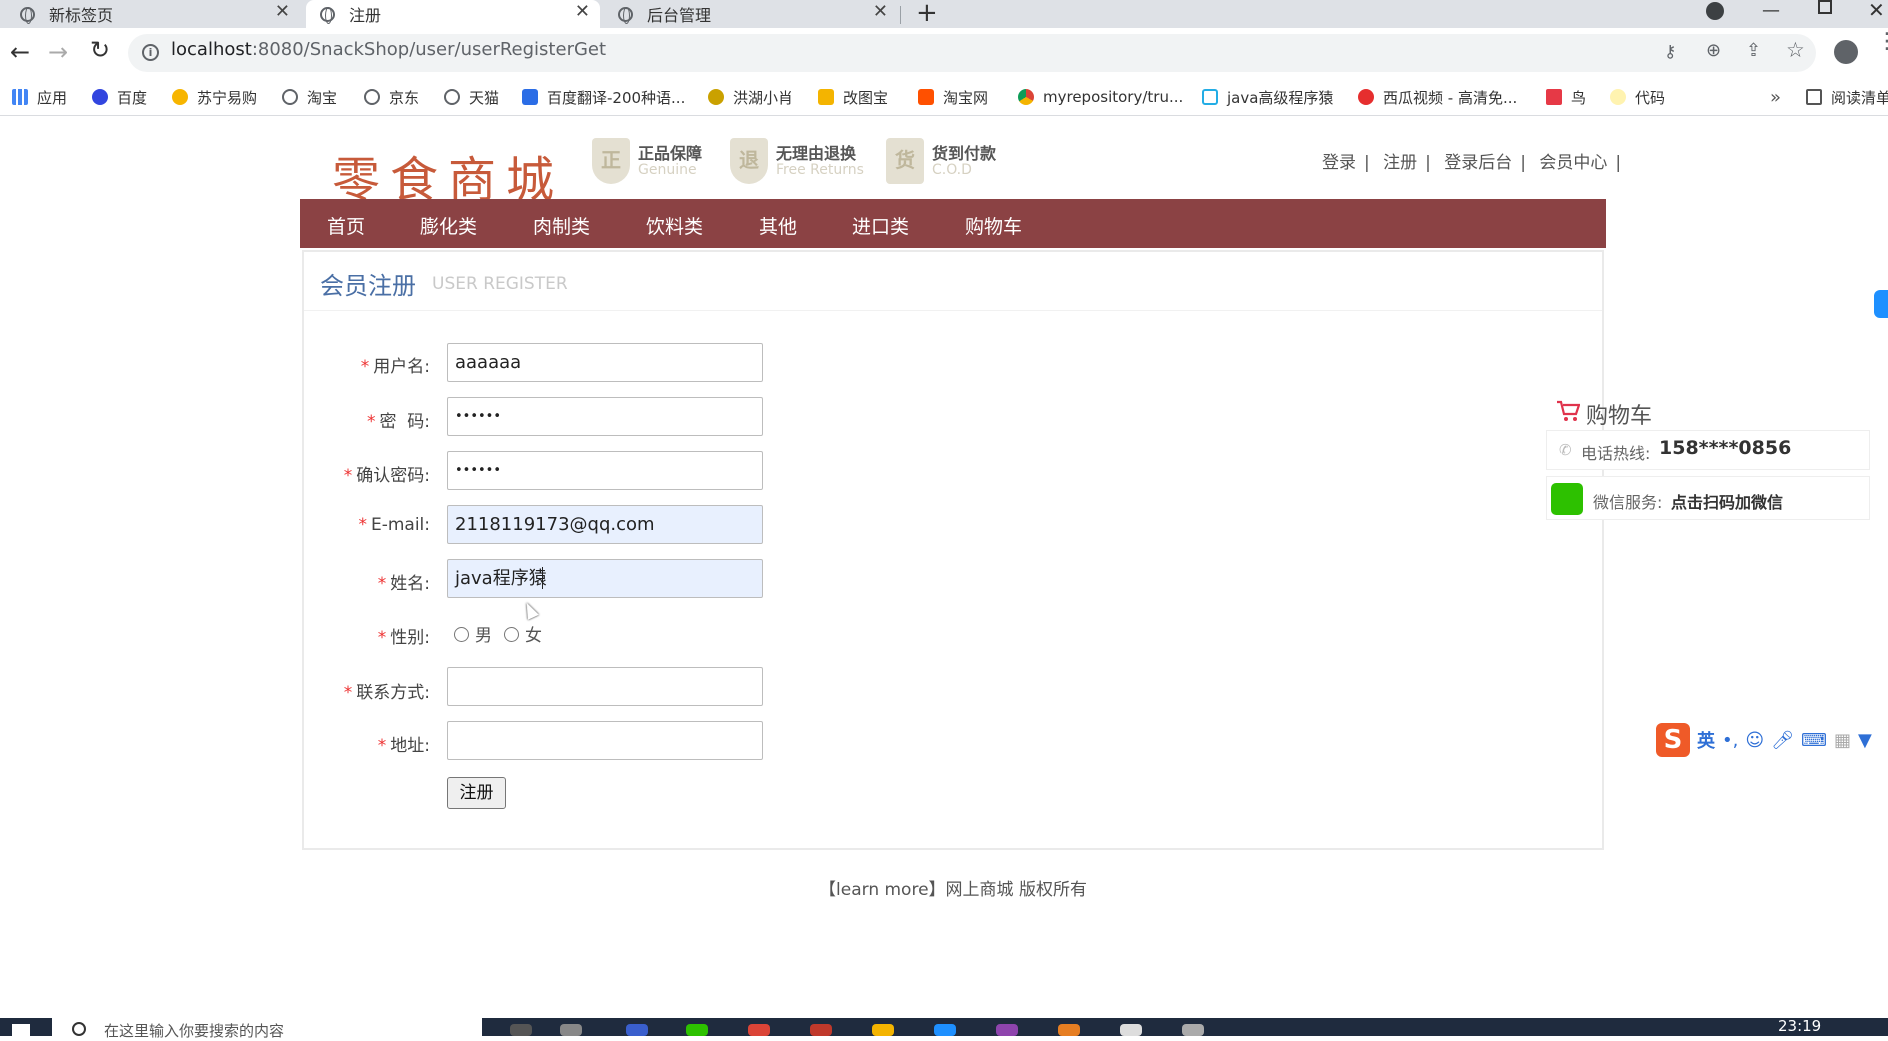  What do you see at coordinates (1706, 740) in the screenshot?
I see `ime-lang: 英` at bounding box center [1706, 740].